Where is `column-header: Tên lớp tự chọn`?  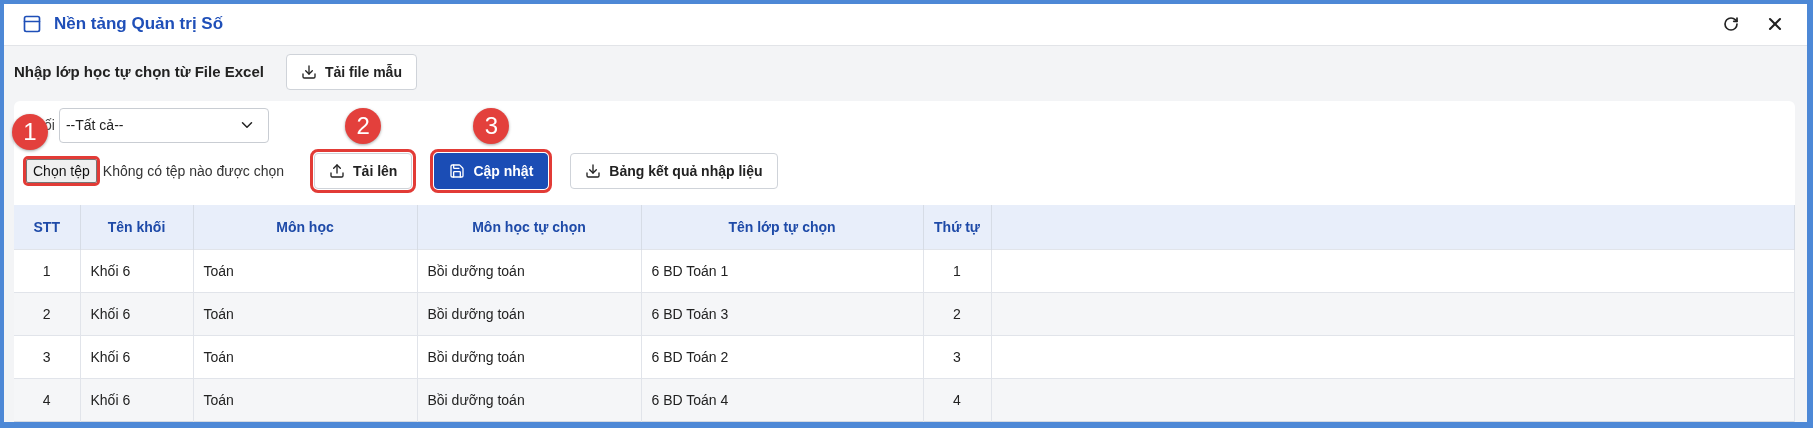
column-header: Tên lớp tự chọn is located at coordinates (782, 227).